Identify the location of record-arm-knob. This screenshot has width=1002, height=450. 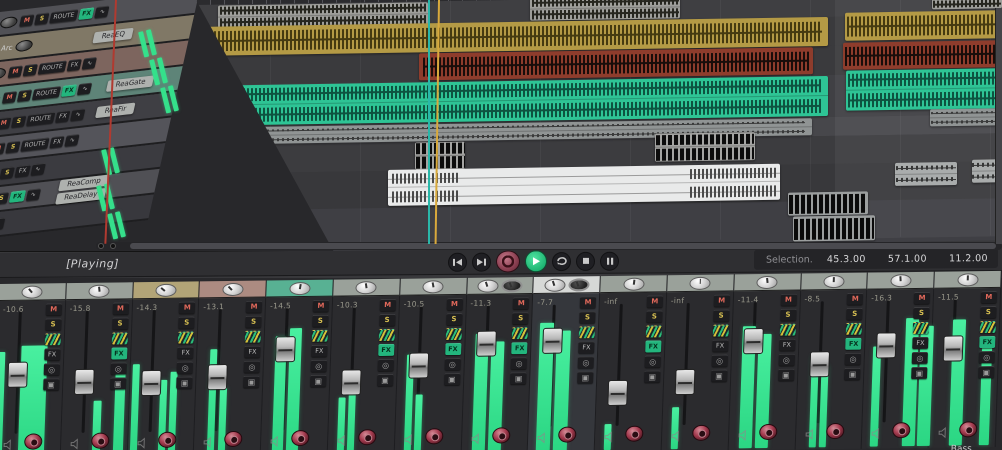
(24, 46).